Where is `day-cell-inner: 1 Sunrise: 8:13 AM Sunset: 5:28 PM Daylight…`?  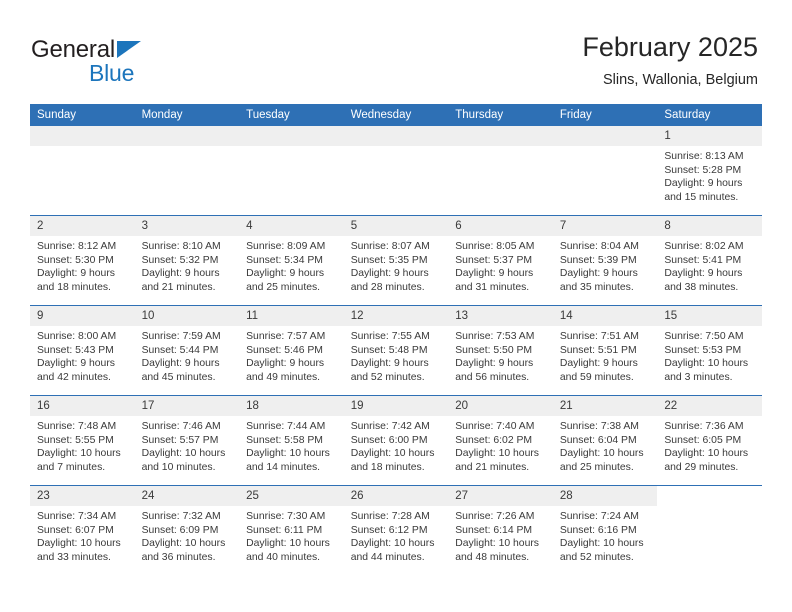
day-cell-inner: 1 Sunrise: 8:13 AM Sunset: 5:28 PM Daylight… is located at coordinates (709, 170).